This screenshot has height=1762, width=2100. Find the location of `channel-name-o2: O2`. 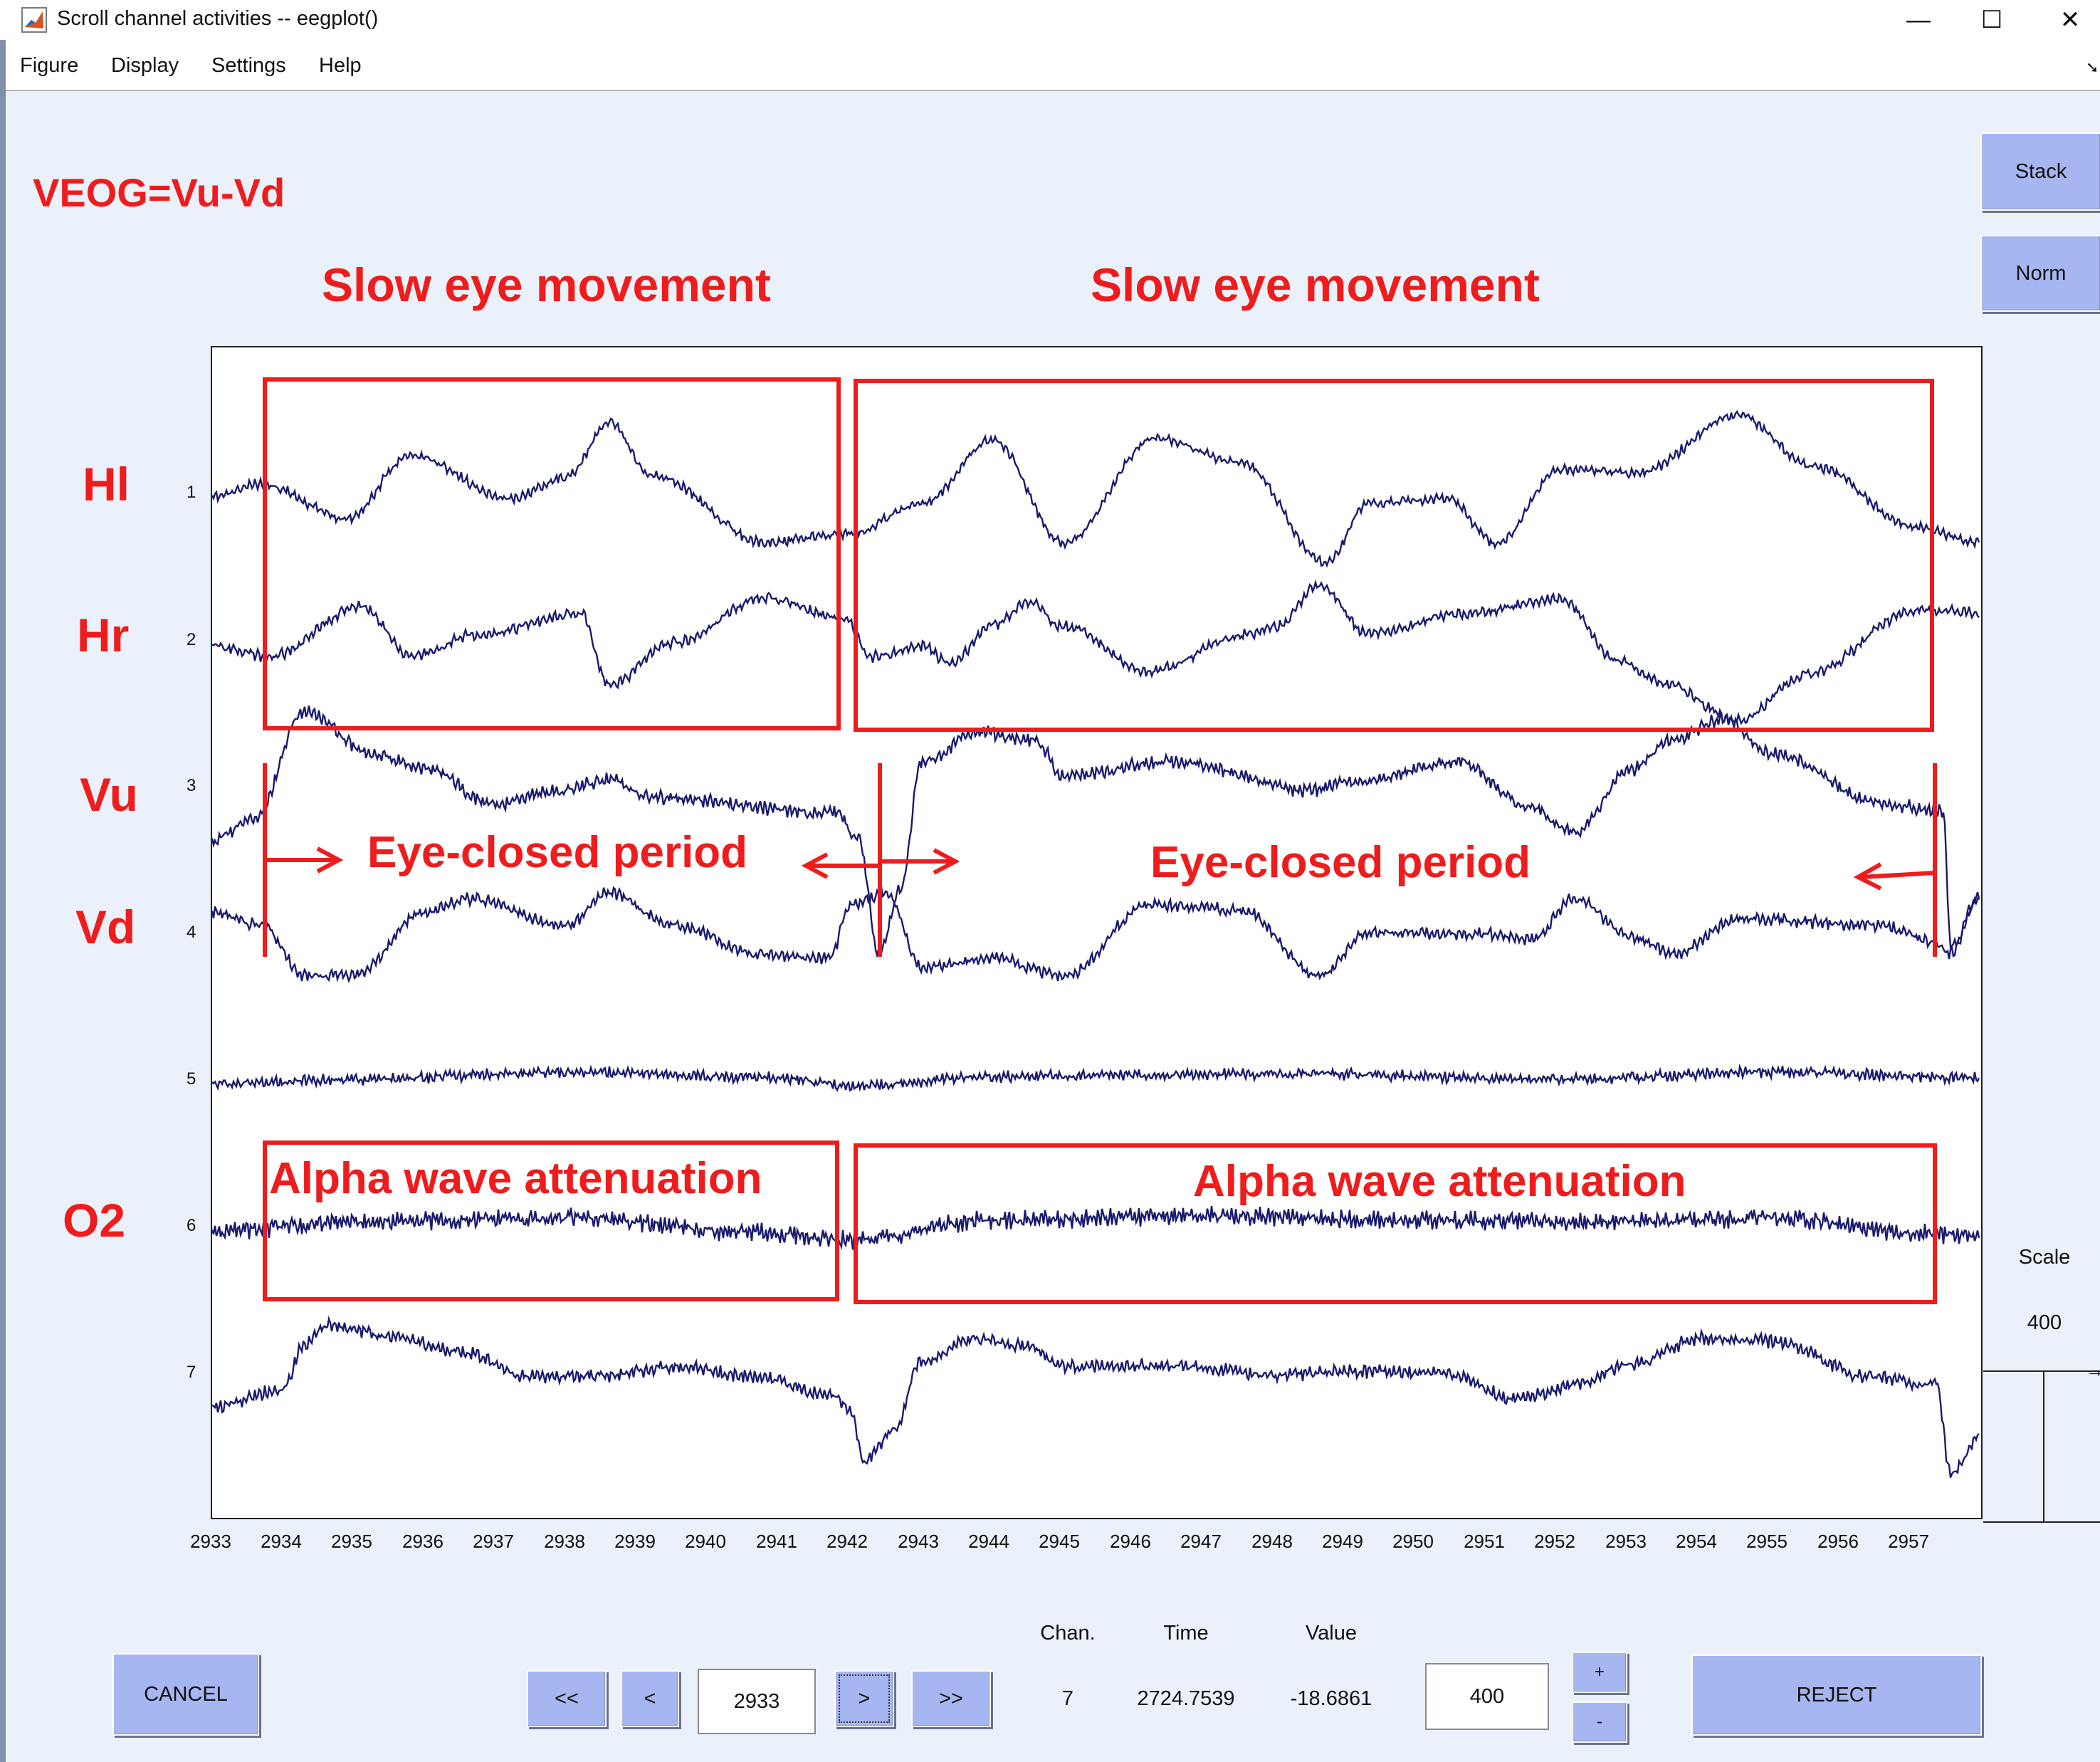

channel-name-o2: O2 is located at coordinates (94, 1220).